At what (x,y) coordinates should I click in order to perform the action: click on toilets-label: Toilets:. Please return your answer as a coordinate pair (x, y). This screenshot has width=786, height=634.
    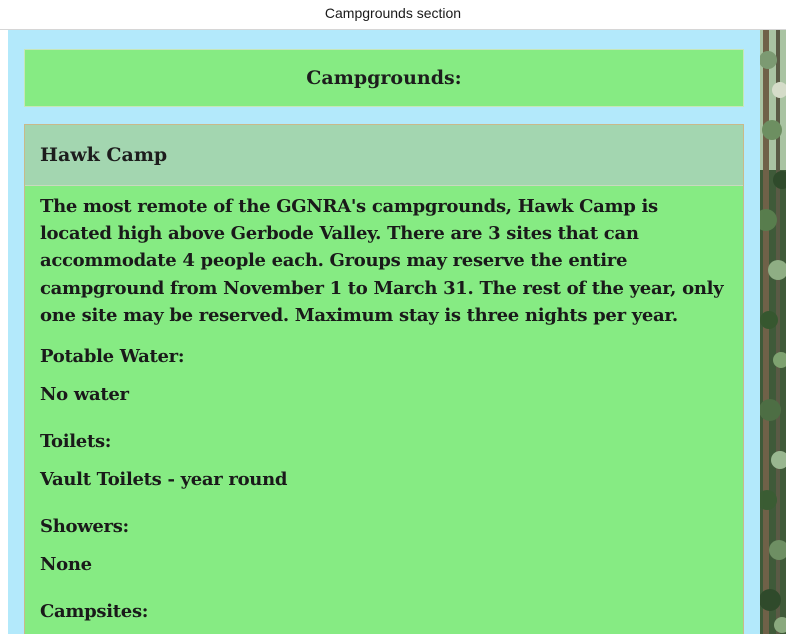
    Looking at the image, I should click on (76, 442).